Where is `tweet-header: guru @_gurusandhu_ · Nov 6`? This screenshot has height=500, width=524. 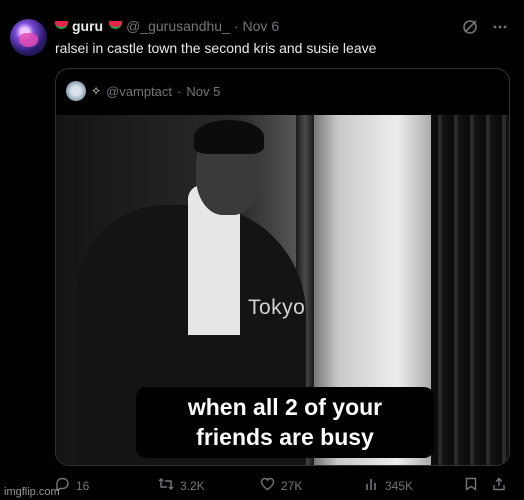 tweet-header: guru @_gurusandhu_ · Nov 6 is located at coordinates (167, 26).